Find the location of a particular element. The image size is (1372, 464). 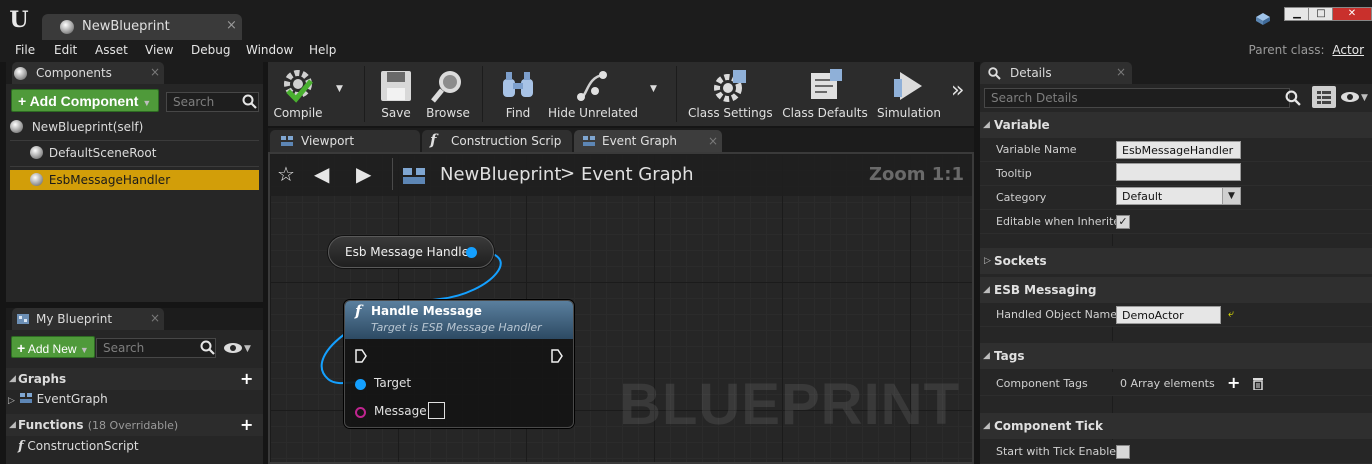

parent-class-link: Actor is located at coordinates (1348, 50).